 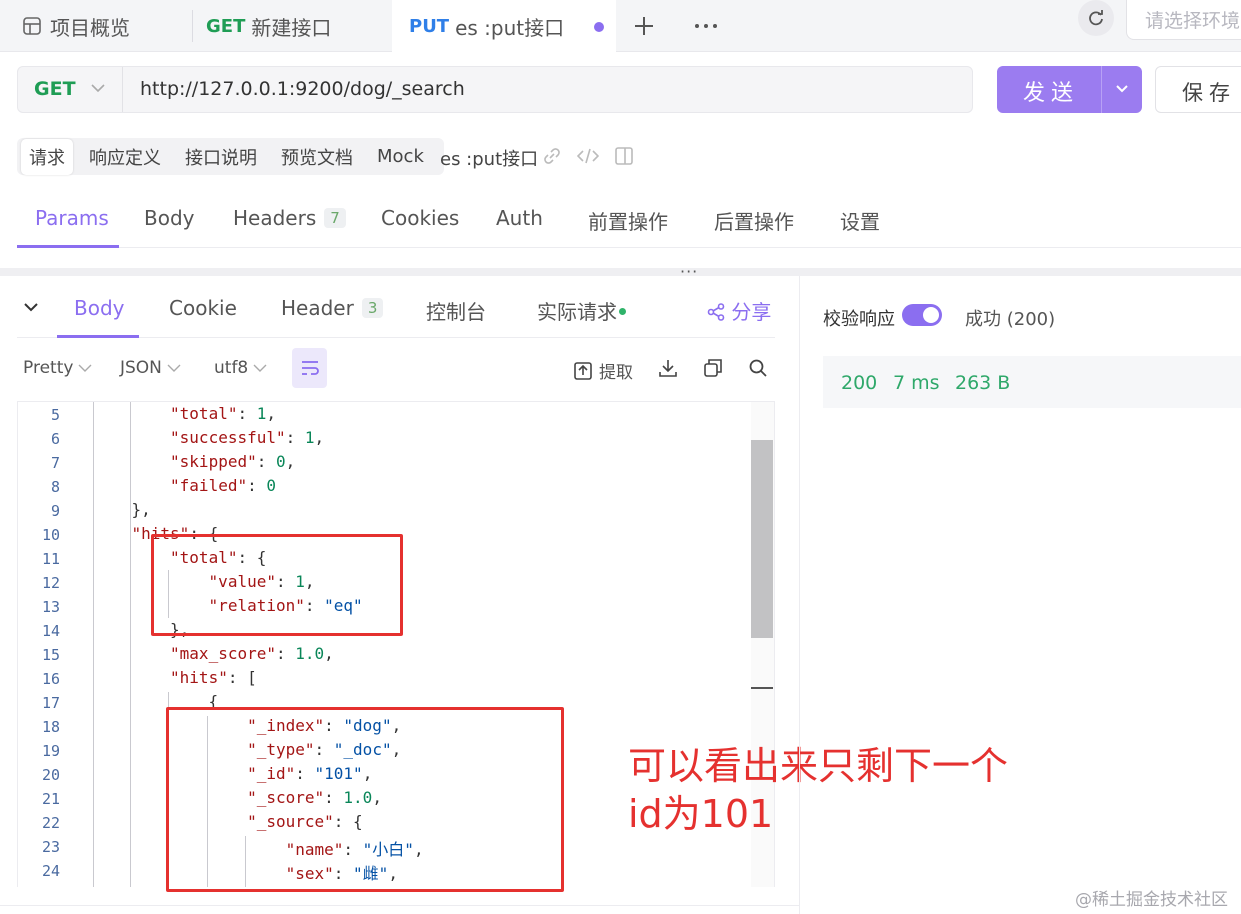 I want to click on resp-tab-header: Header 3, so click(x=332, y=308).